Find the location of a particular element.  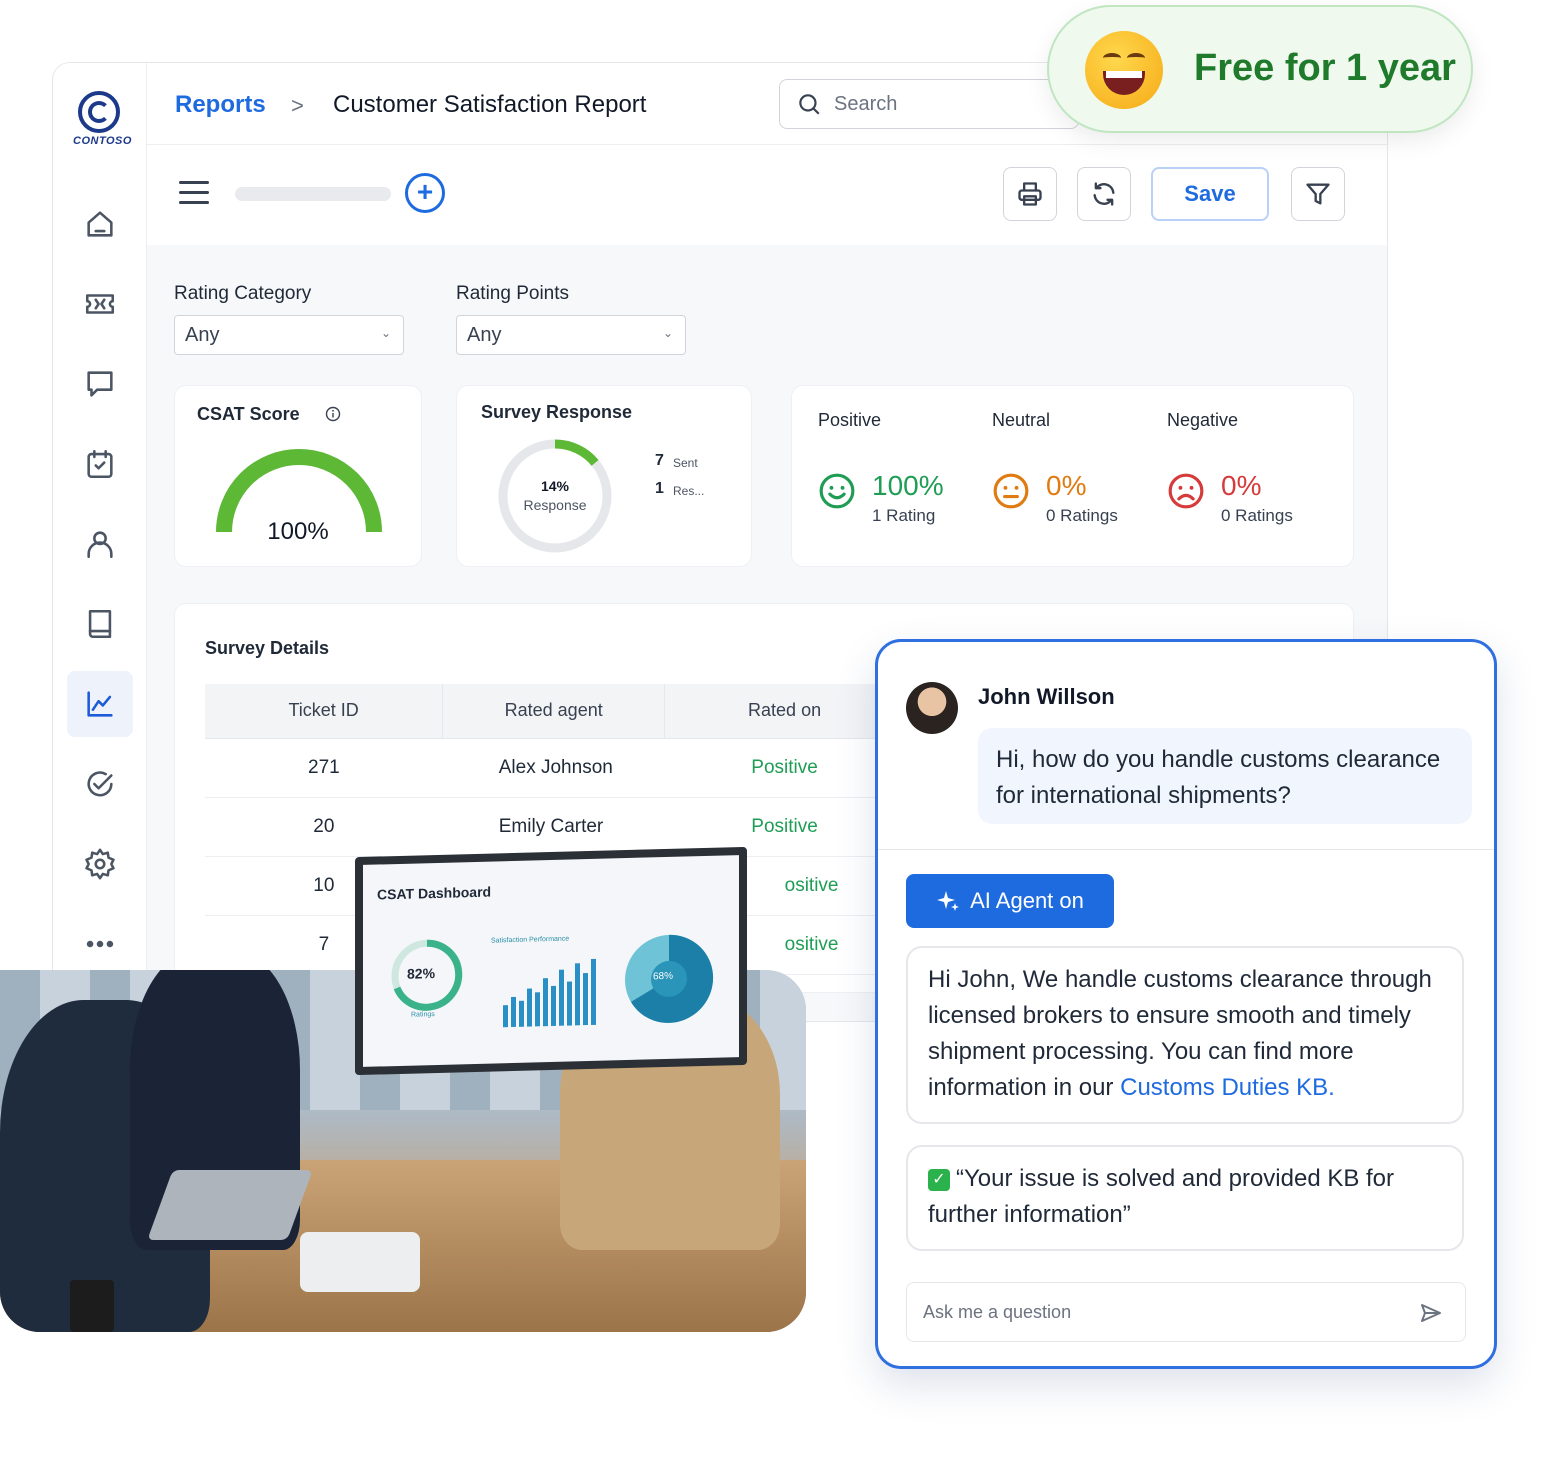

positive-label: Positive is located at coordinates (850, 420).